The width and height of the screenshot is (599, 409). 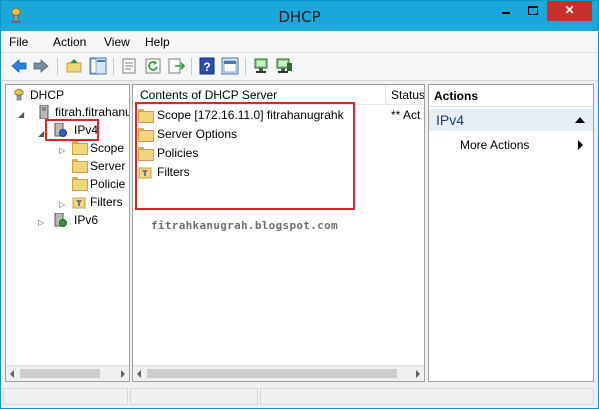 I want to click on back-arrow-icon, so click(x=19, y=66).